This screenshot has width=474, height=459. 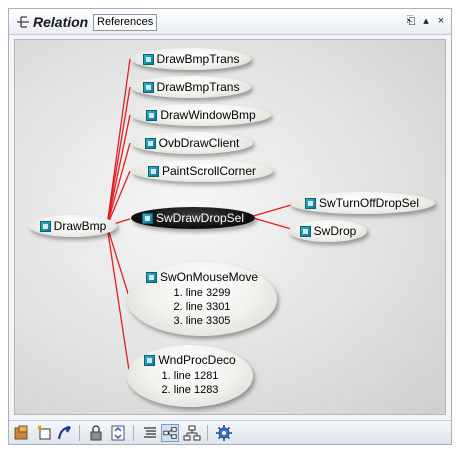 I want to click on export-icon, so click(x=22, y=433).